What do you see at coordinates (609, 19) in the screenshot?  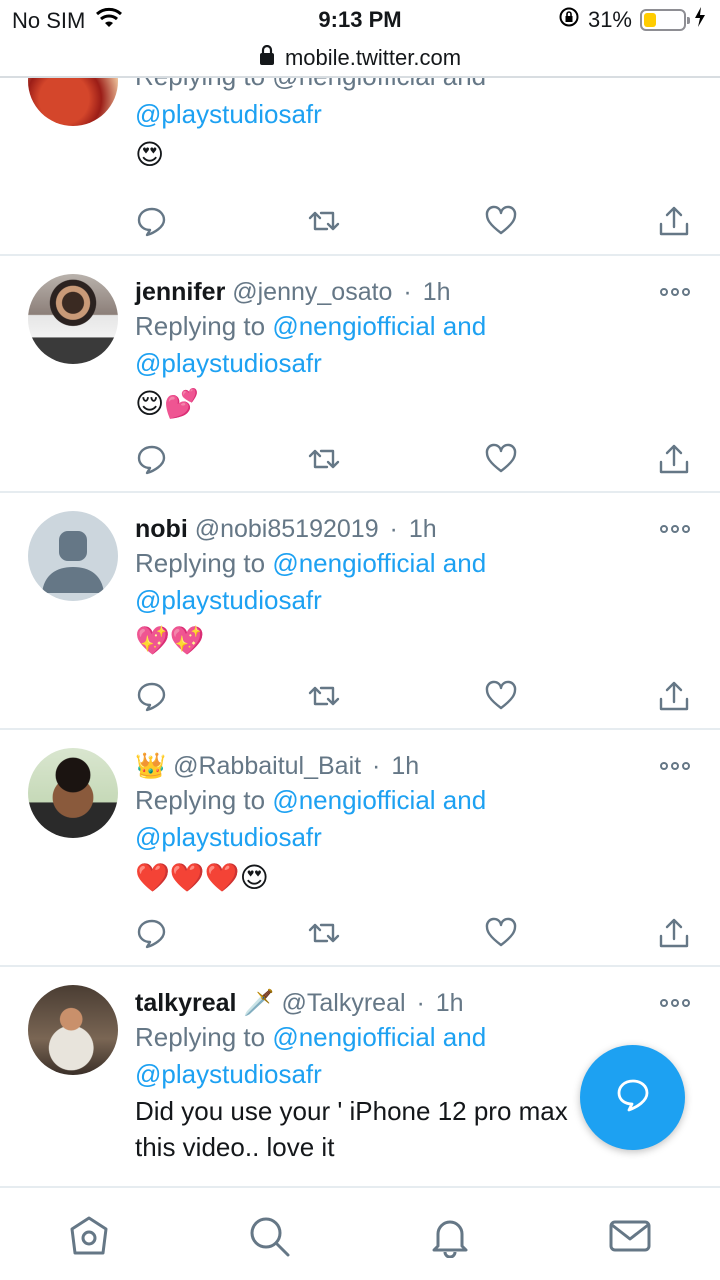 I see `battery-percent: 31%` at bounding box center [609, 19].